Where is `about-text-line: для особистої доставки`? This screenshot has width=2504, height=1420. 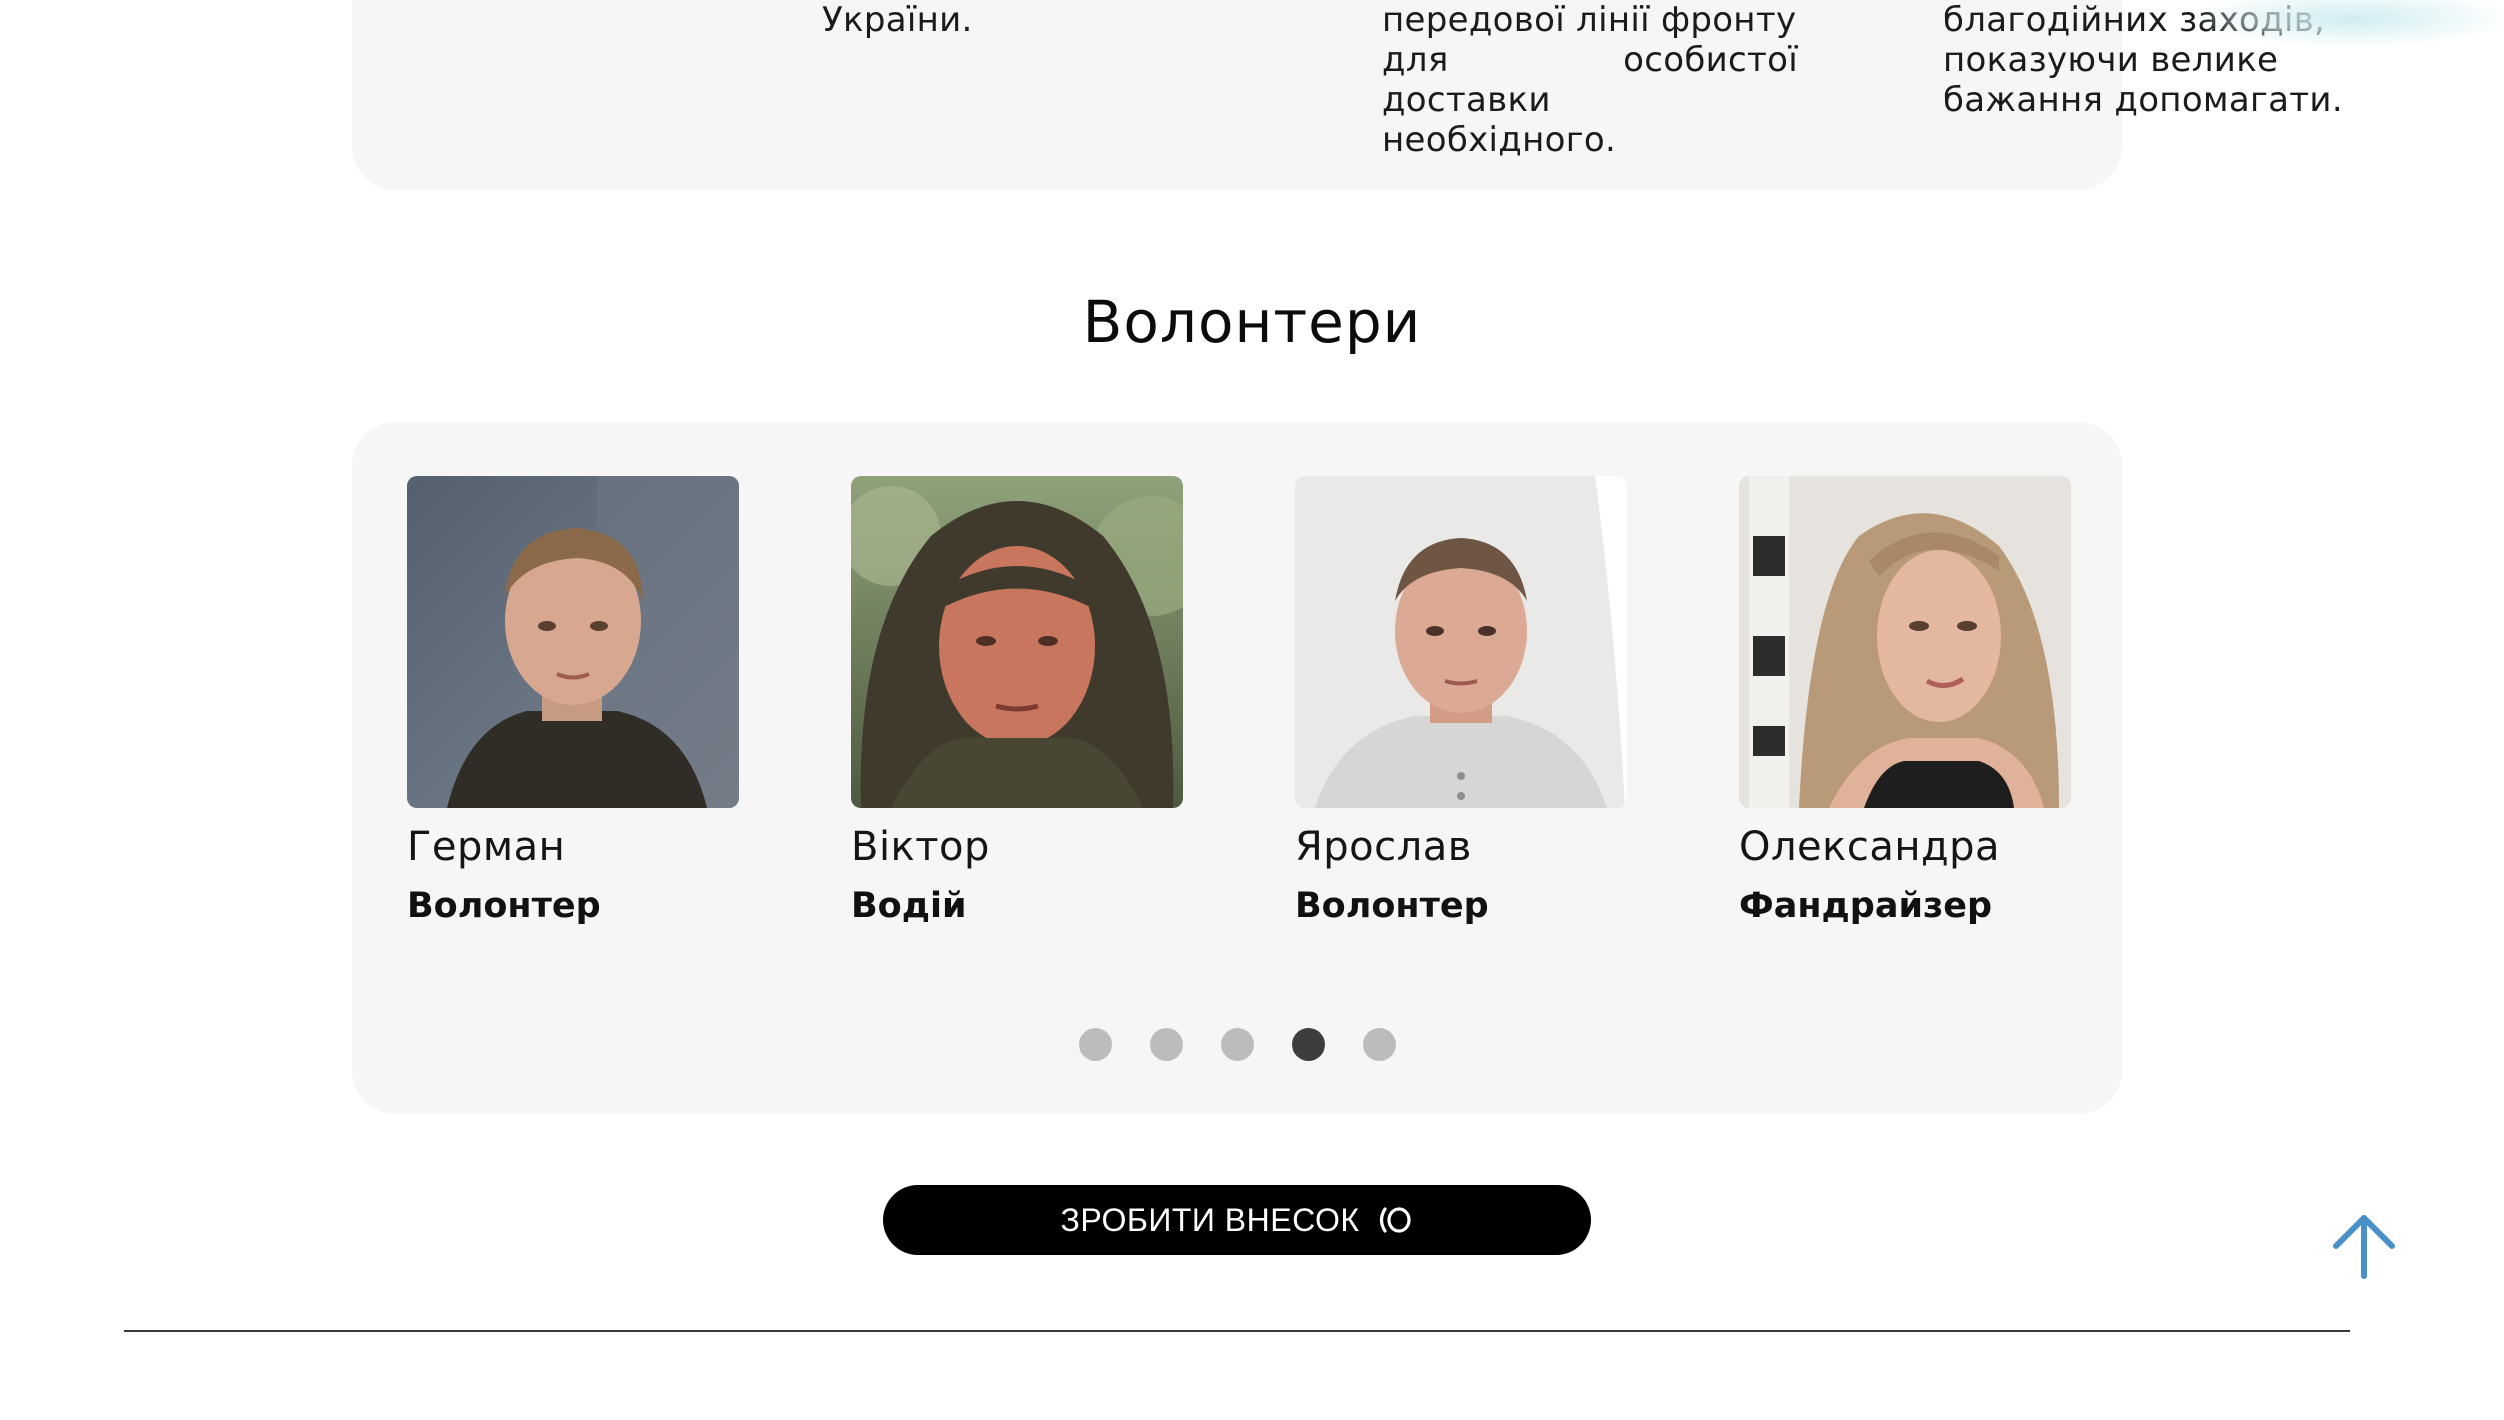 about-text-line: для особистої доставки is located at coordinates (1590, 80).